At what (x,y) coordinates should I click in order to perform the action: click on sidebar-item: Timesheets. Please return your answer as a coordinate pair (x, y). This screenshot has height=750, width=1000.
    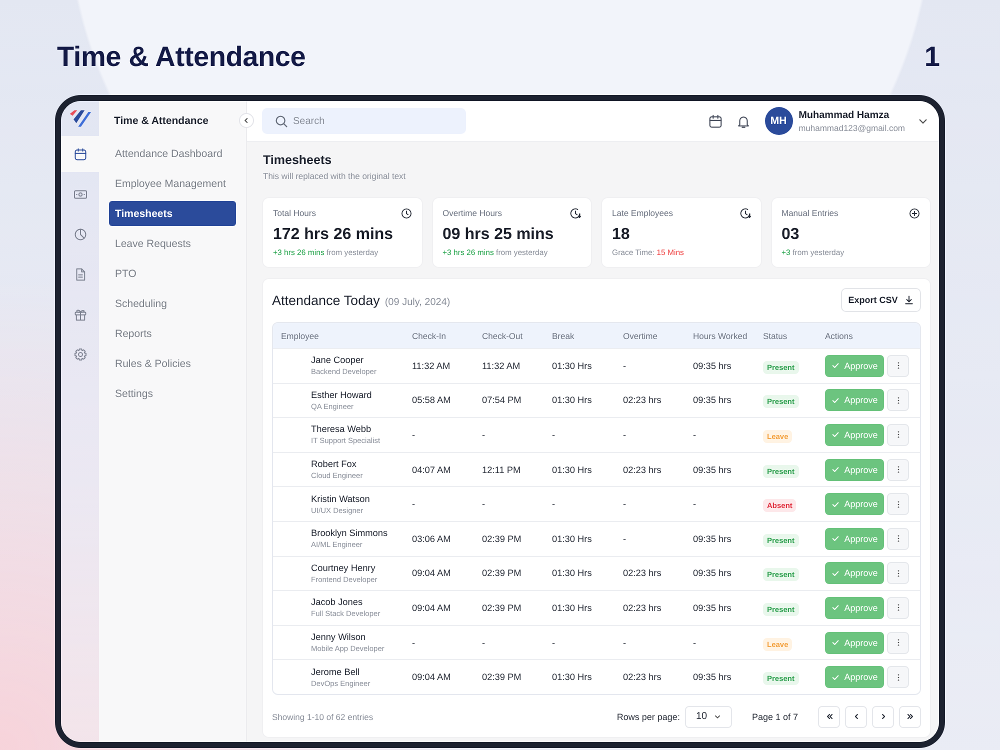
    Looking at the image, I should click on (172, 213).